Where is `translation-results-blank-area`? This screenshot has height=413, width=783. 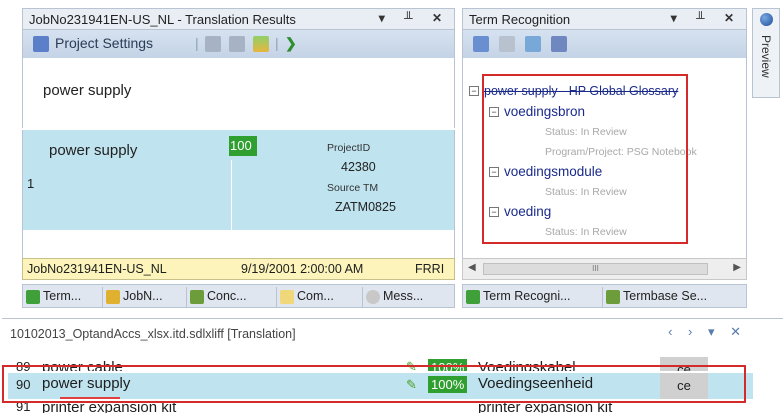 translation-results-blank-area is located at coordinates (238, 244).